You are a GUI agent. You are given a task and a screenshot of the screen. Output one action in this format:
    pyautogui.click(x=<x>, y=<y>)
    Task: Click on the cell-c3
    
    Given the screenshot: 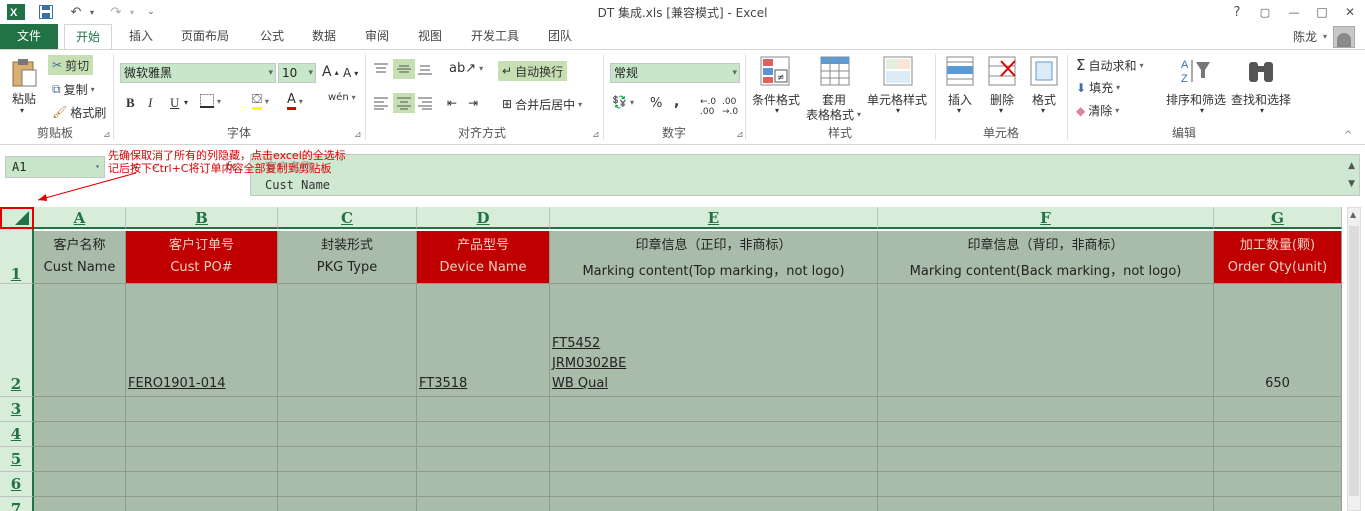 What is the action you would take?
    pyautogui.click(x=347, y=409)
    